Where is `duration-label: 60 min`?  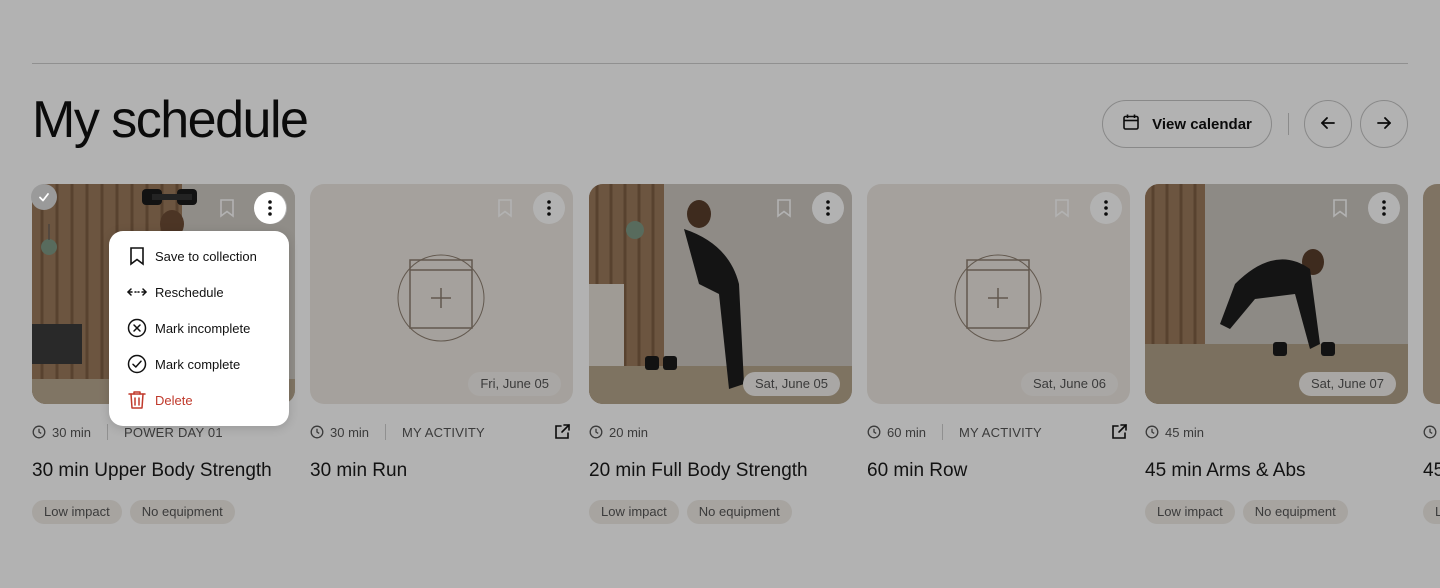
duration-label: 60 min is located at coordinates (907, 432).